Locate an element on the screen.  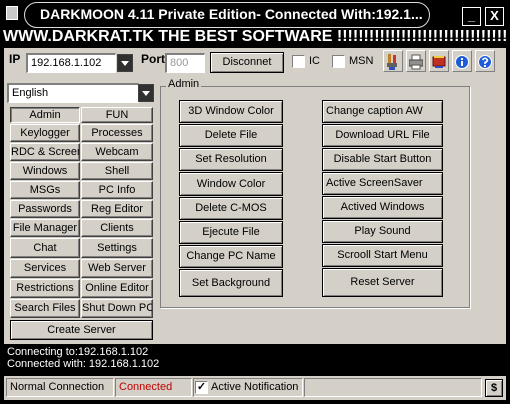
brush-icon-button is located at coordinates (393, 61).